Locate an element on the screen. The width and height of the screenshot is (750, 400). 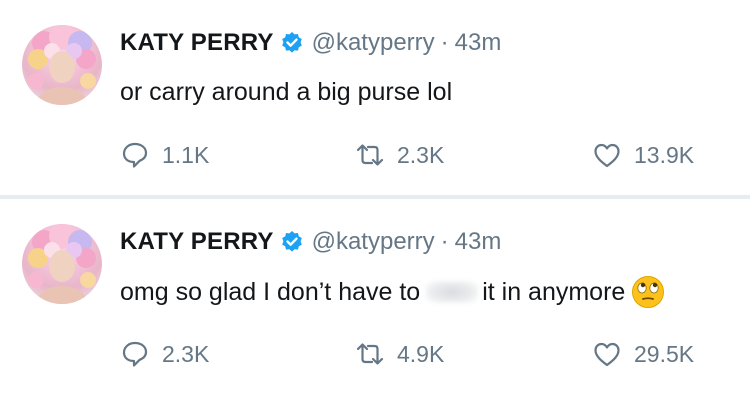
tweet-text-before: omg so glad I don’t have to is located at coordinates (270, 292).